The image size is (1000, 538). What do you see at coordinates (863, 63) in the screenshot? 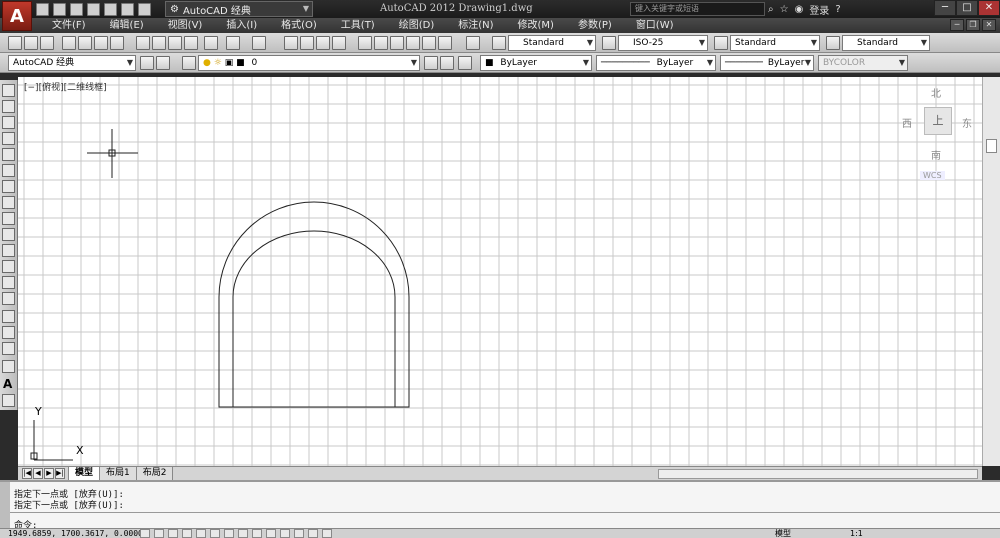
I see `plotstyle-select: BYCOLOR ▼` at bounding box center [863, 63].